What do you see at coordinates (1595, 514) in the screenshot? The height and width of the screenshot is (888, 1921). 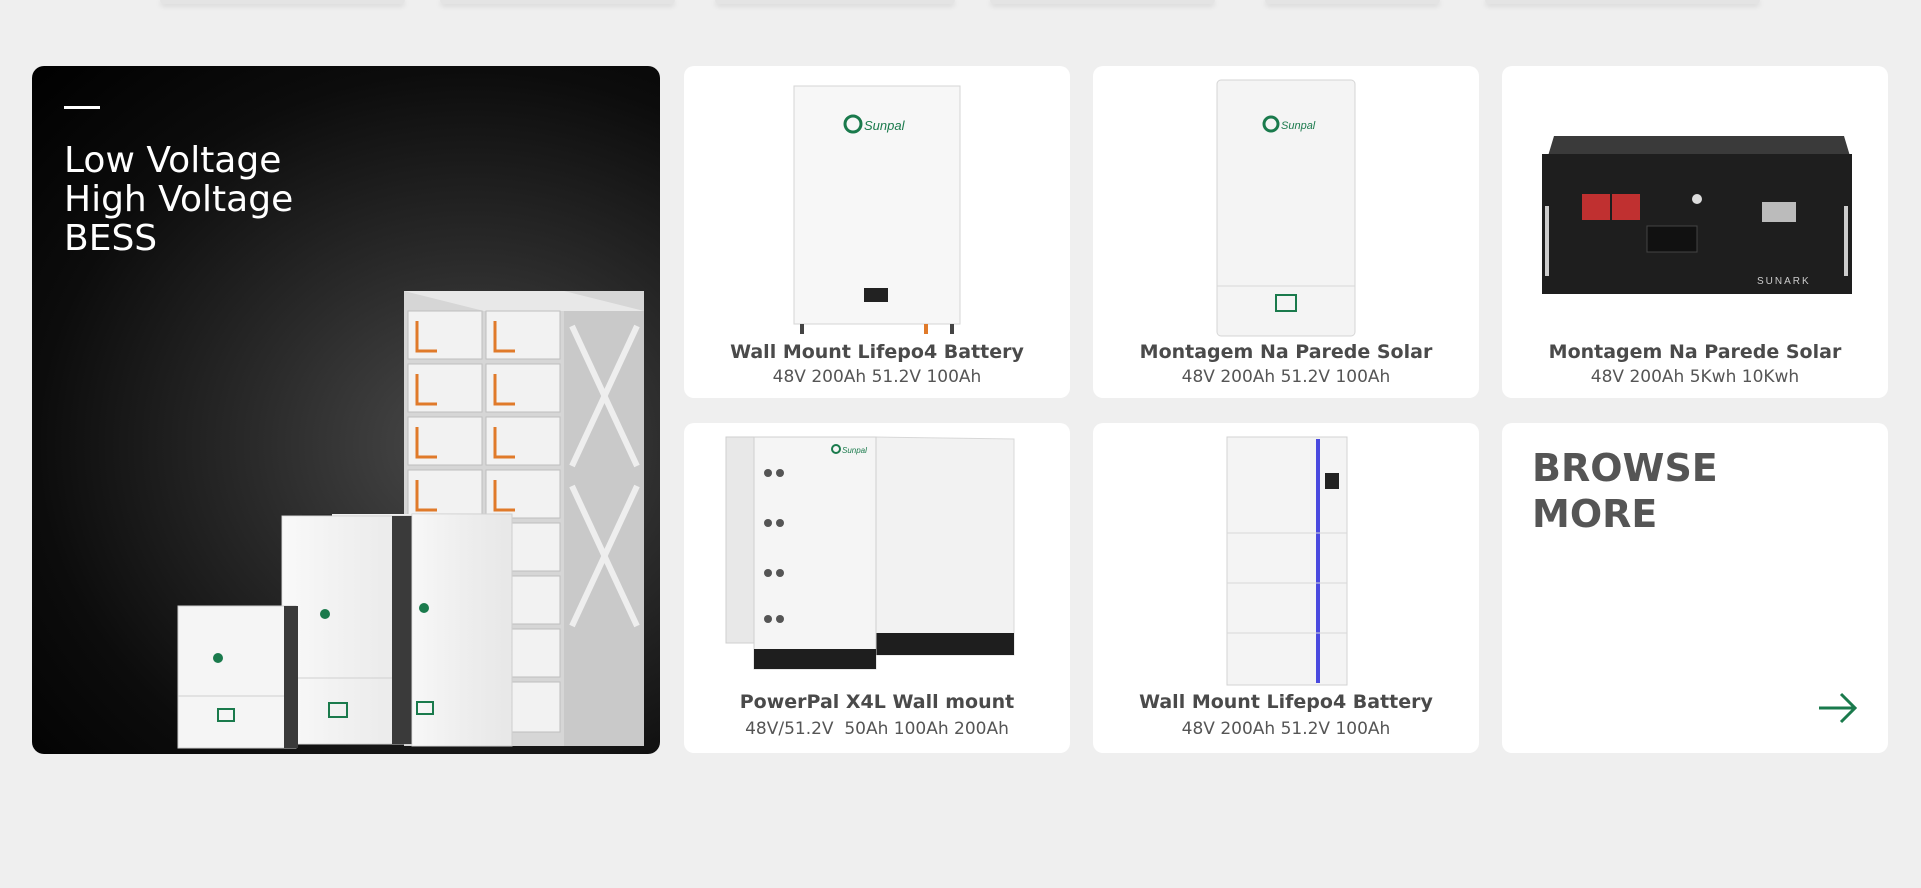 I see `browse-line-2: MORE` at bounding box center [1595, 514].